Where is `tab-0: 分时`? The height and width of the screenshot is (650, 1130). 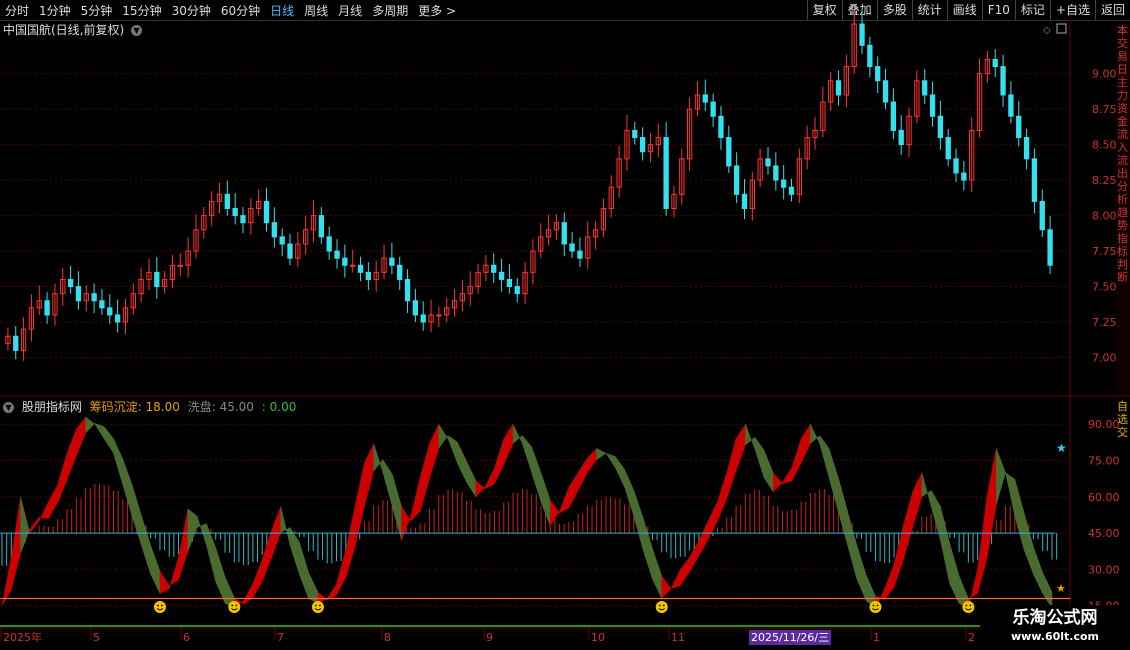 tab-0: 分时 is located at coordinates (17, 10).